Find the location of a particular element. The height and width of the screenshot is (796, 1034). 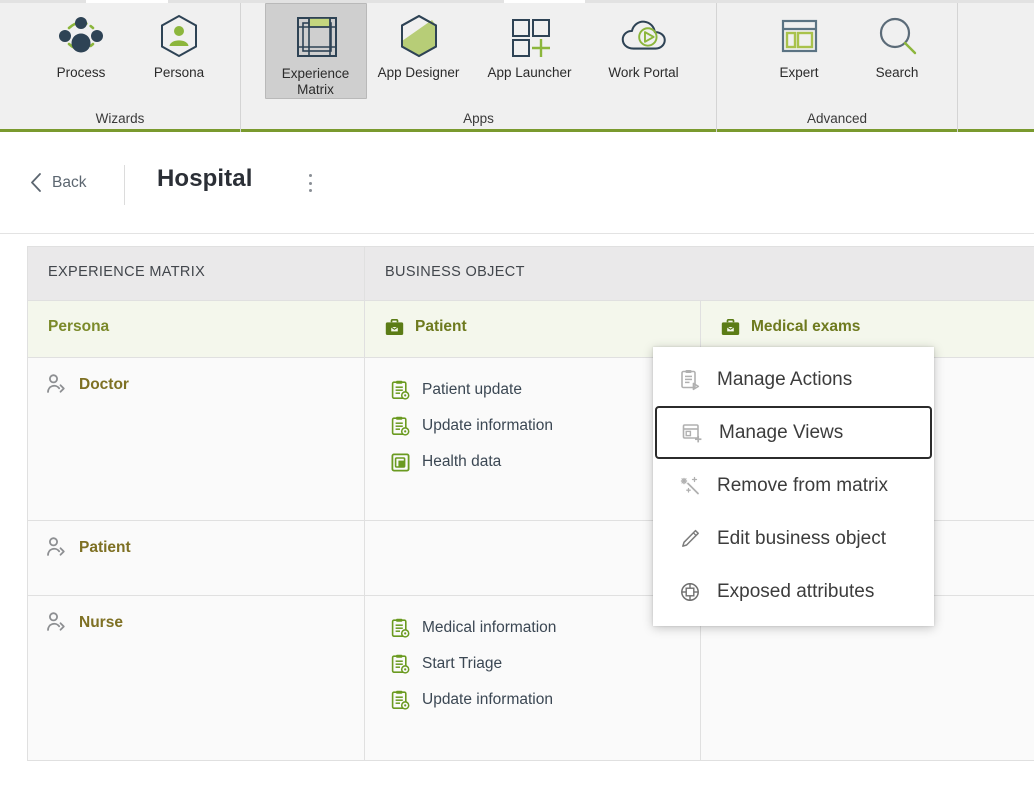

matrix-band-experience-matrix-label: EXPERIENCE MATRIX is located at coordinates (127, 272).